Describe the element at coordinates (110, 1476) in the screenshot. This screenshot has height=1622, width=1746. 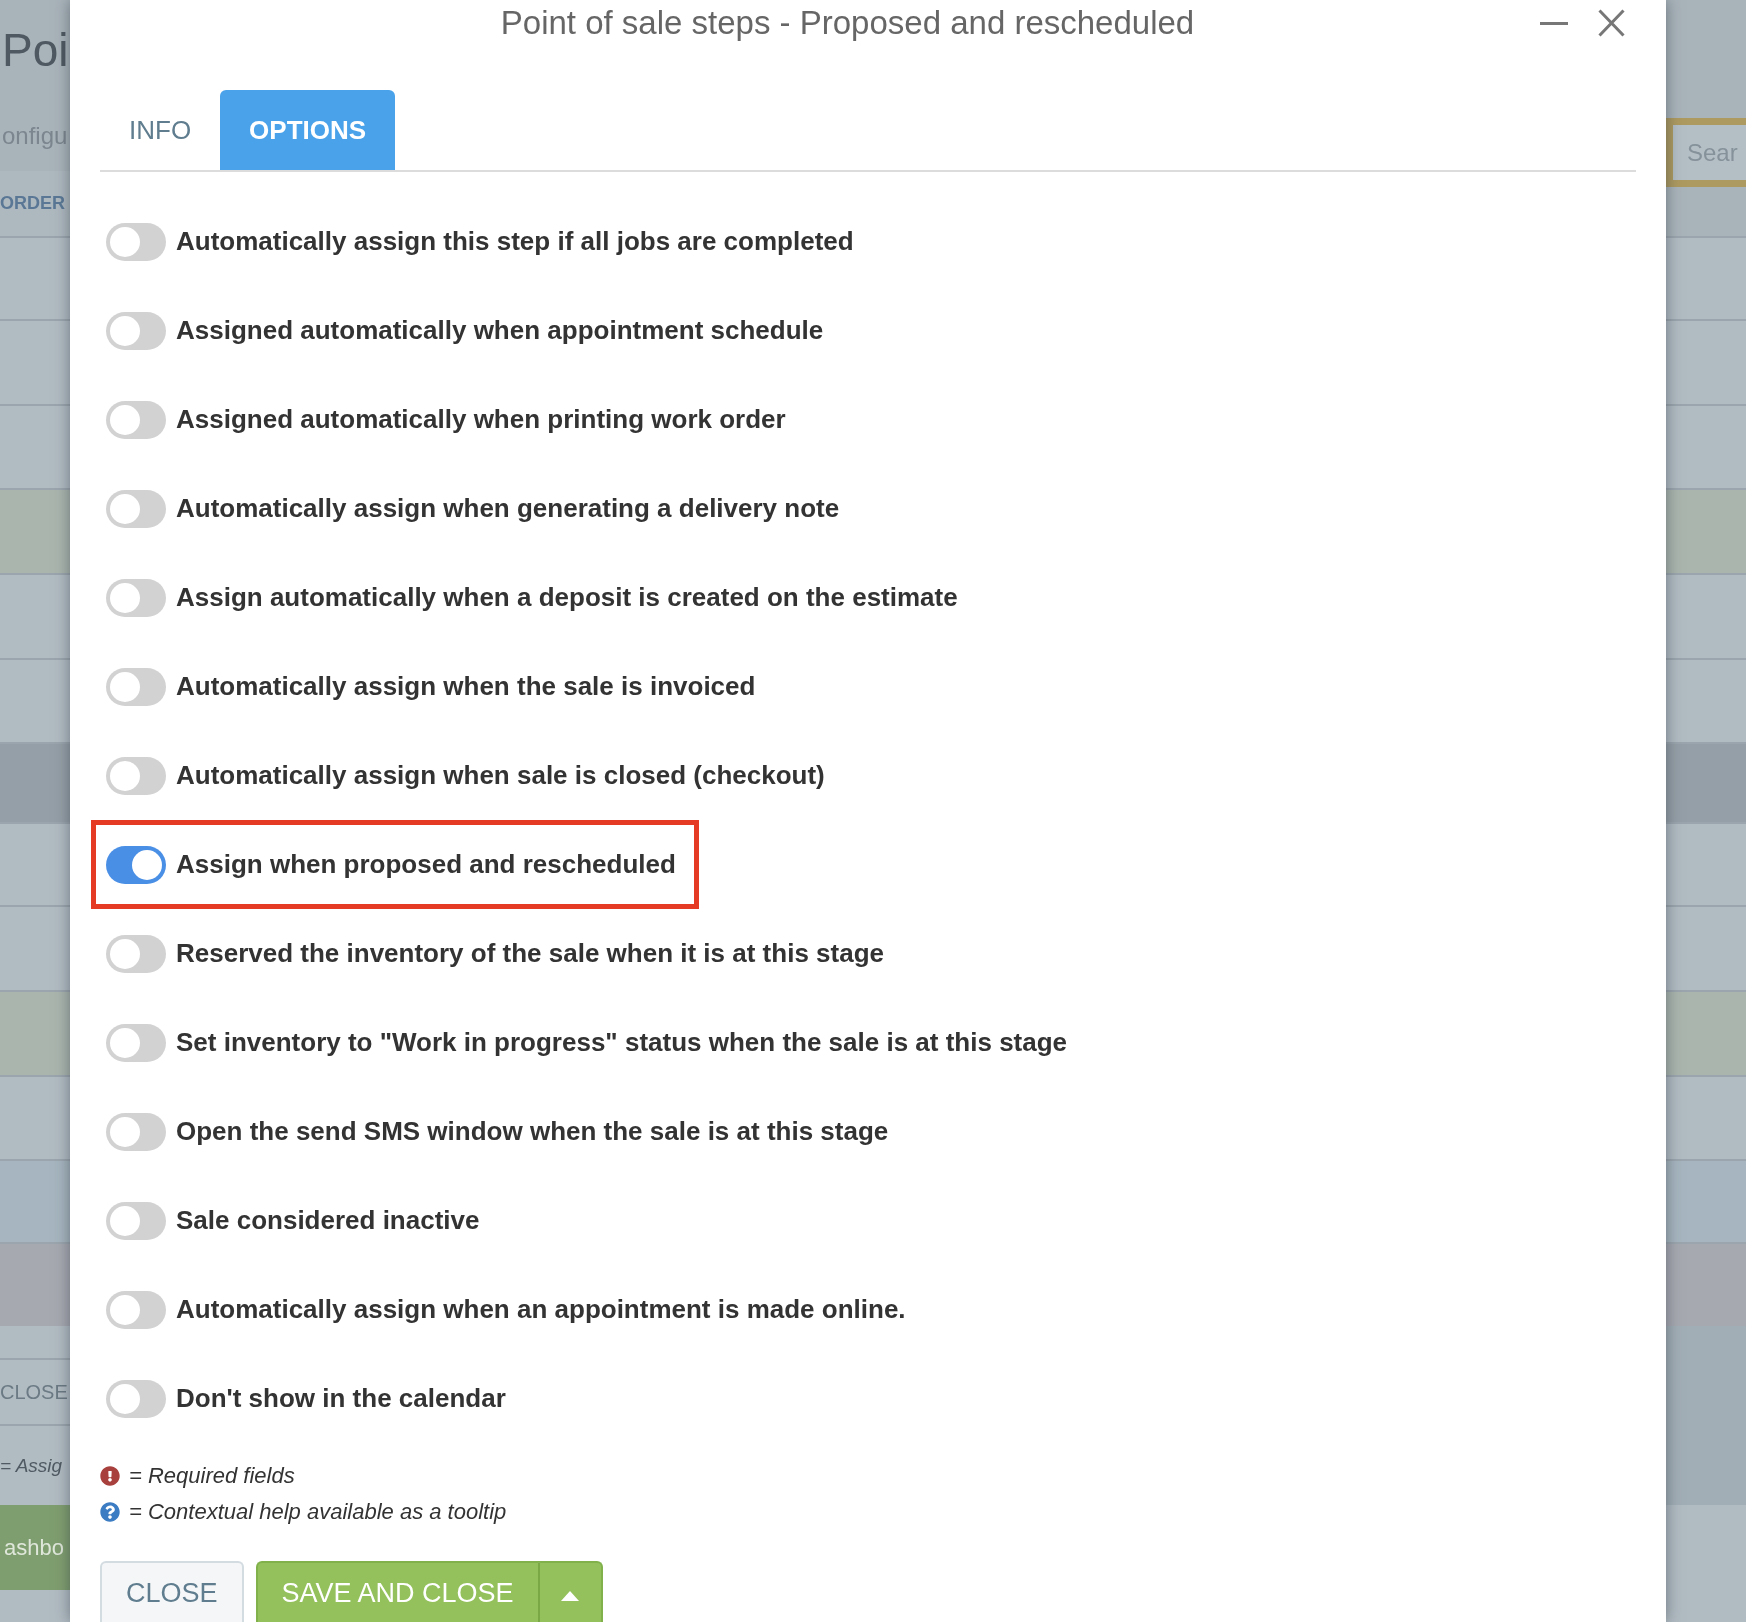
I see `alert-icon` at that location.